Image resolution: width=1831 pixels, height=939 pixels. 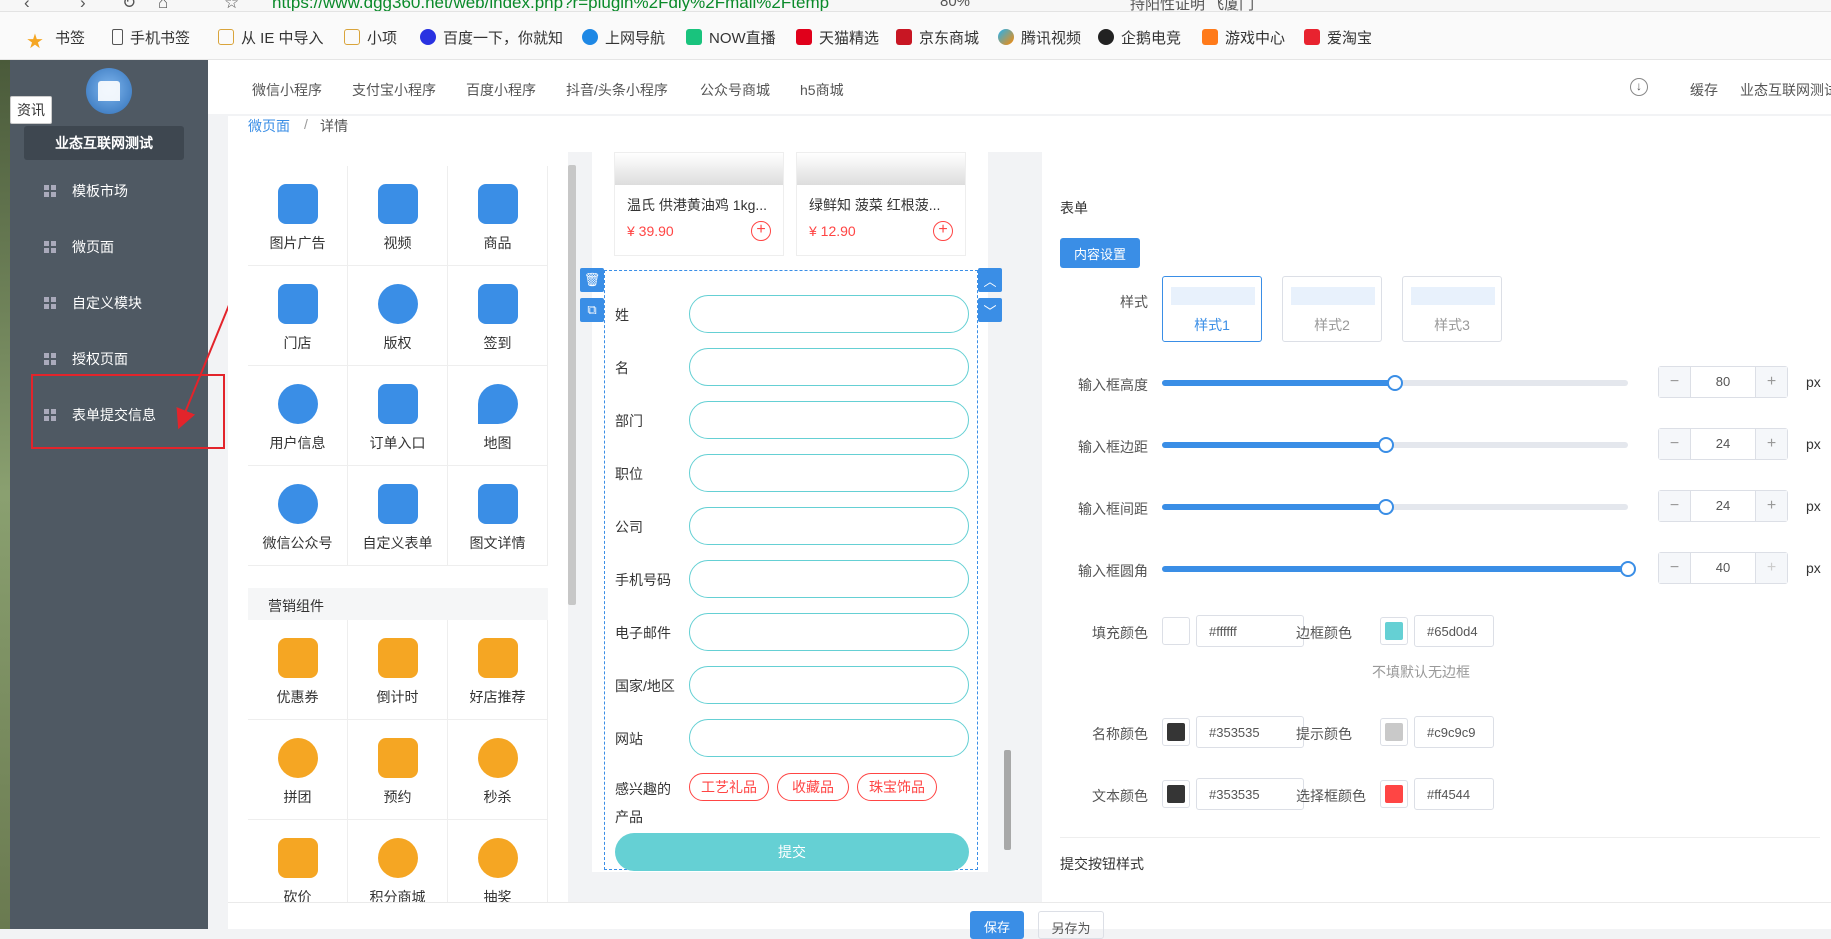 I want to click on style-option-2: 样式2, so click(x=1332, y=309).